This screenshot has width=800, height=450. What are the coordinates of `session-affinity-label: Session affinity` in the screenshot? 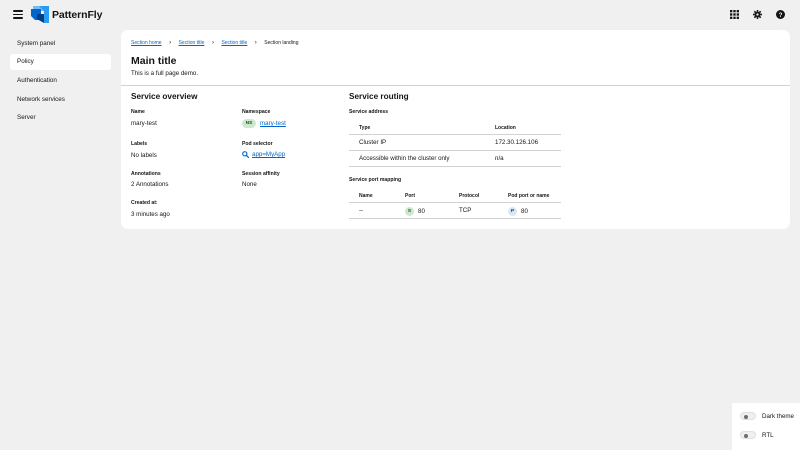 It's located at (261, 174).